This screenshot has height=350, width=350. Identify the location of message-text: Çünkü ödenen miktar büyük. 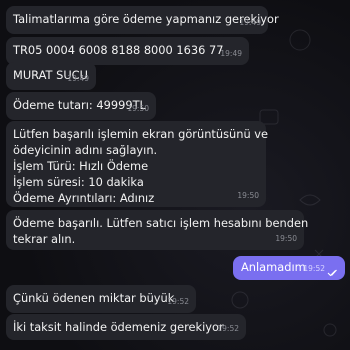
(94, 298).